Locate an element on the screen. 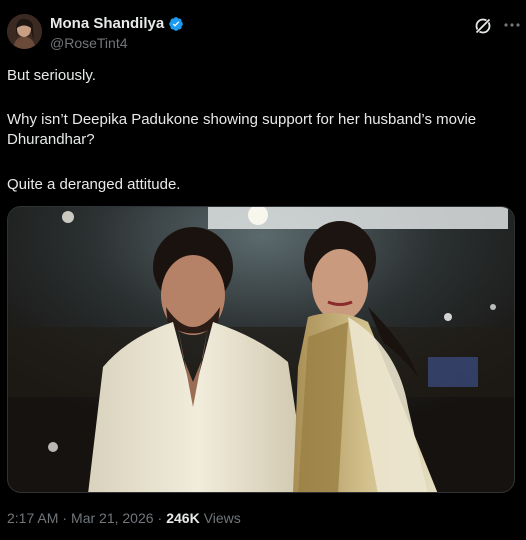 The image size is (526, 540). tweet-time: 2:17 AM is located at coordinates (32, 518).